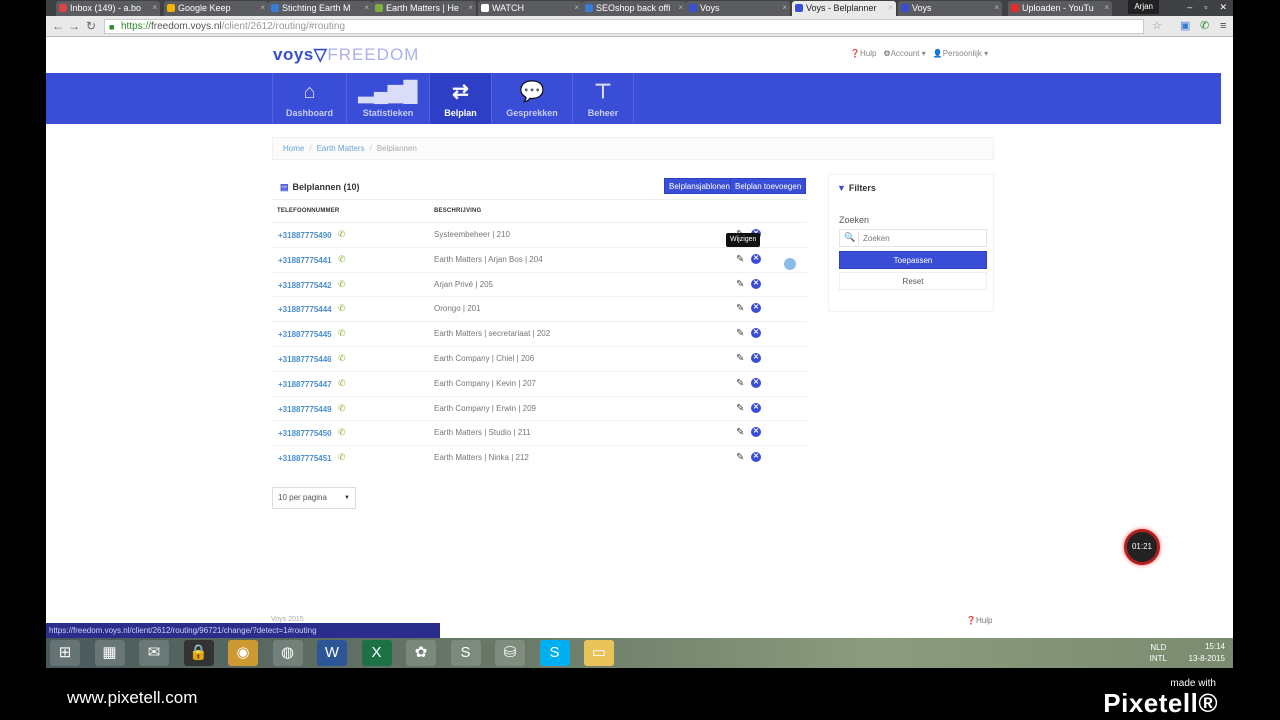  Describe the element at coordinates (421, 653) in the screenshot. I see `picasa-icon: ✿` at that location.